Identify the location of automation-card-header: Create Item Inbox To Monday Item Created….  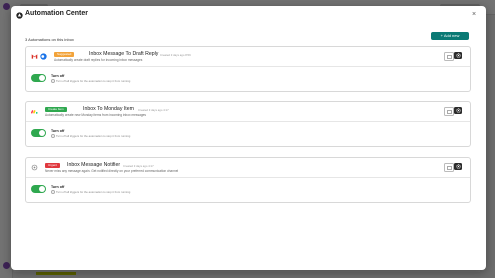
(248, 112).